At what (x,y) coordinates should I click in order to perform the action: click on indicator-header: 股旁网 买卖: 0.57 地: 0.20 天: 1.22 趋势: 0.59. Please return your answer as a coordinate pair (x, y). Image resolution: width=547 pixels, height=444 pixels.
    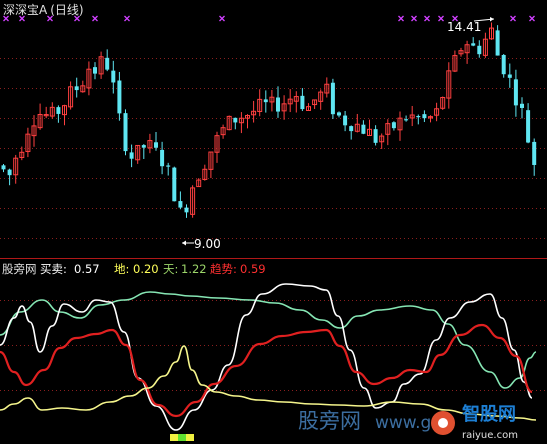
    Looking at the image, I should click on (134, 269).